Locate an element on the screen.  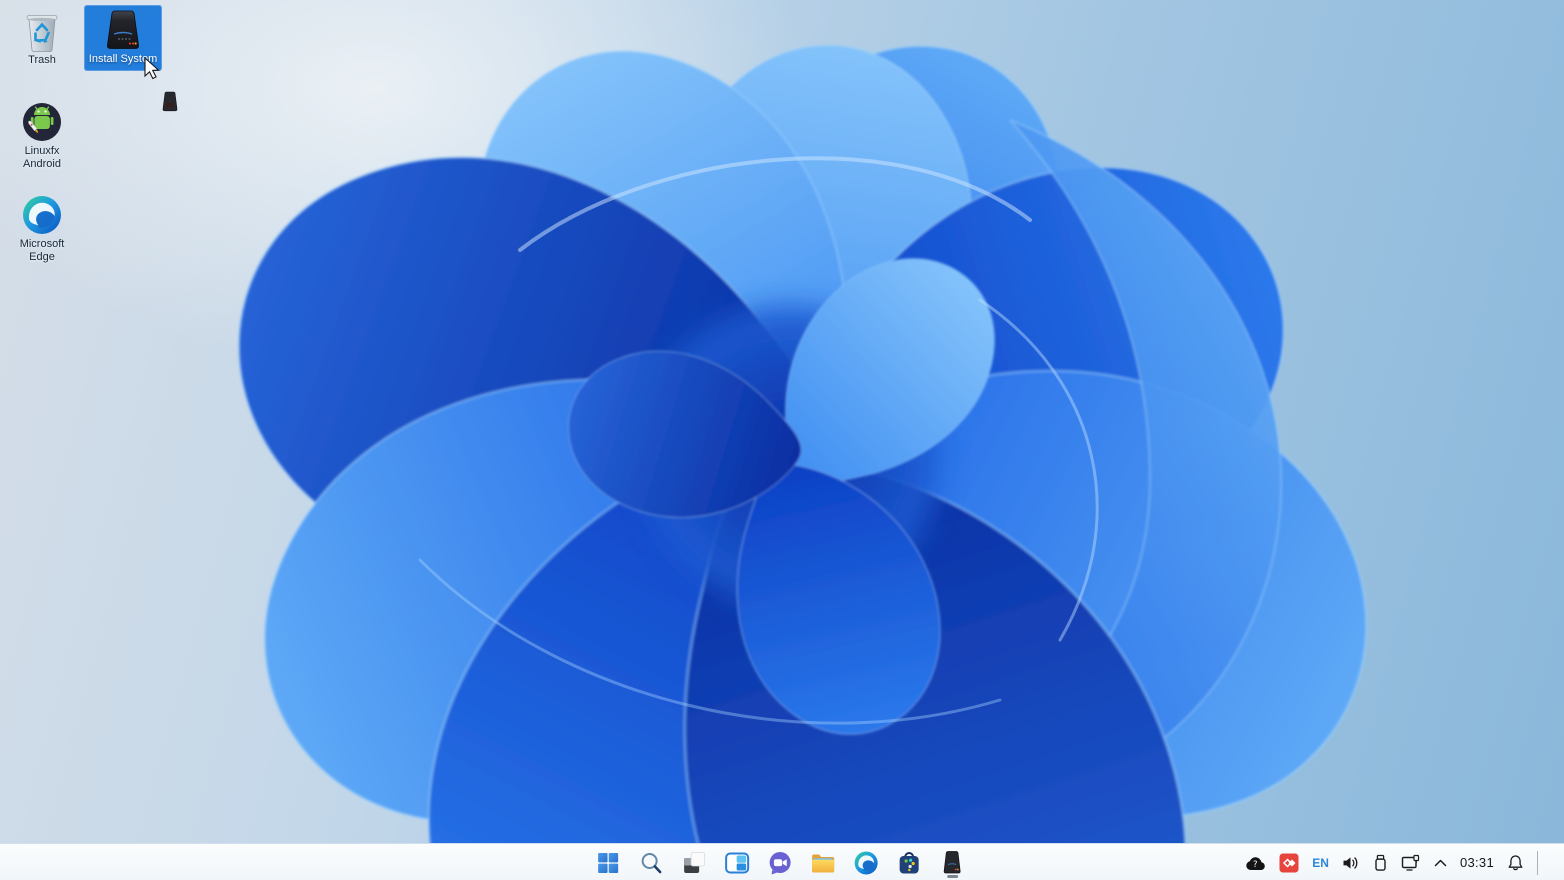
overlapping-squares-icon is located at coordinates (695, 862).